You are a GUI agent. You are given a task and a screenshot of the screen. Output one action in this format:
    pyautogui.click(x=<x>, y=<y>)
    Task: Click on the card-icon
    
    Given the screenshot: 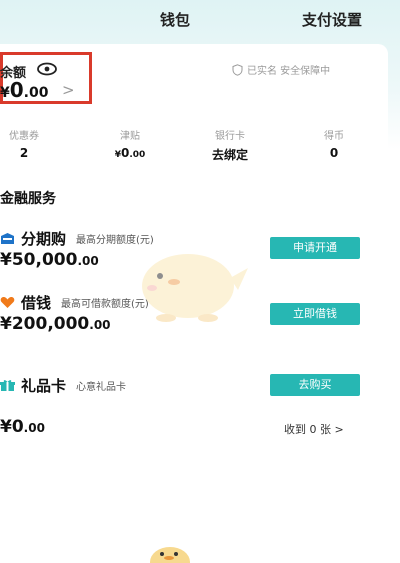 What is the action you would take?
    pyautogui.click(x=7, y=238)
    